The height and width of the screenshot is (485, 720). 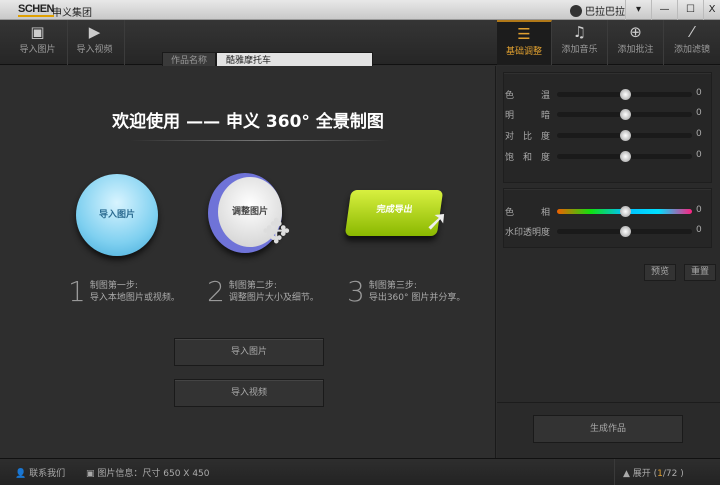 I want to click on generate-button: 生成作品, so click(x=608, y=429).